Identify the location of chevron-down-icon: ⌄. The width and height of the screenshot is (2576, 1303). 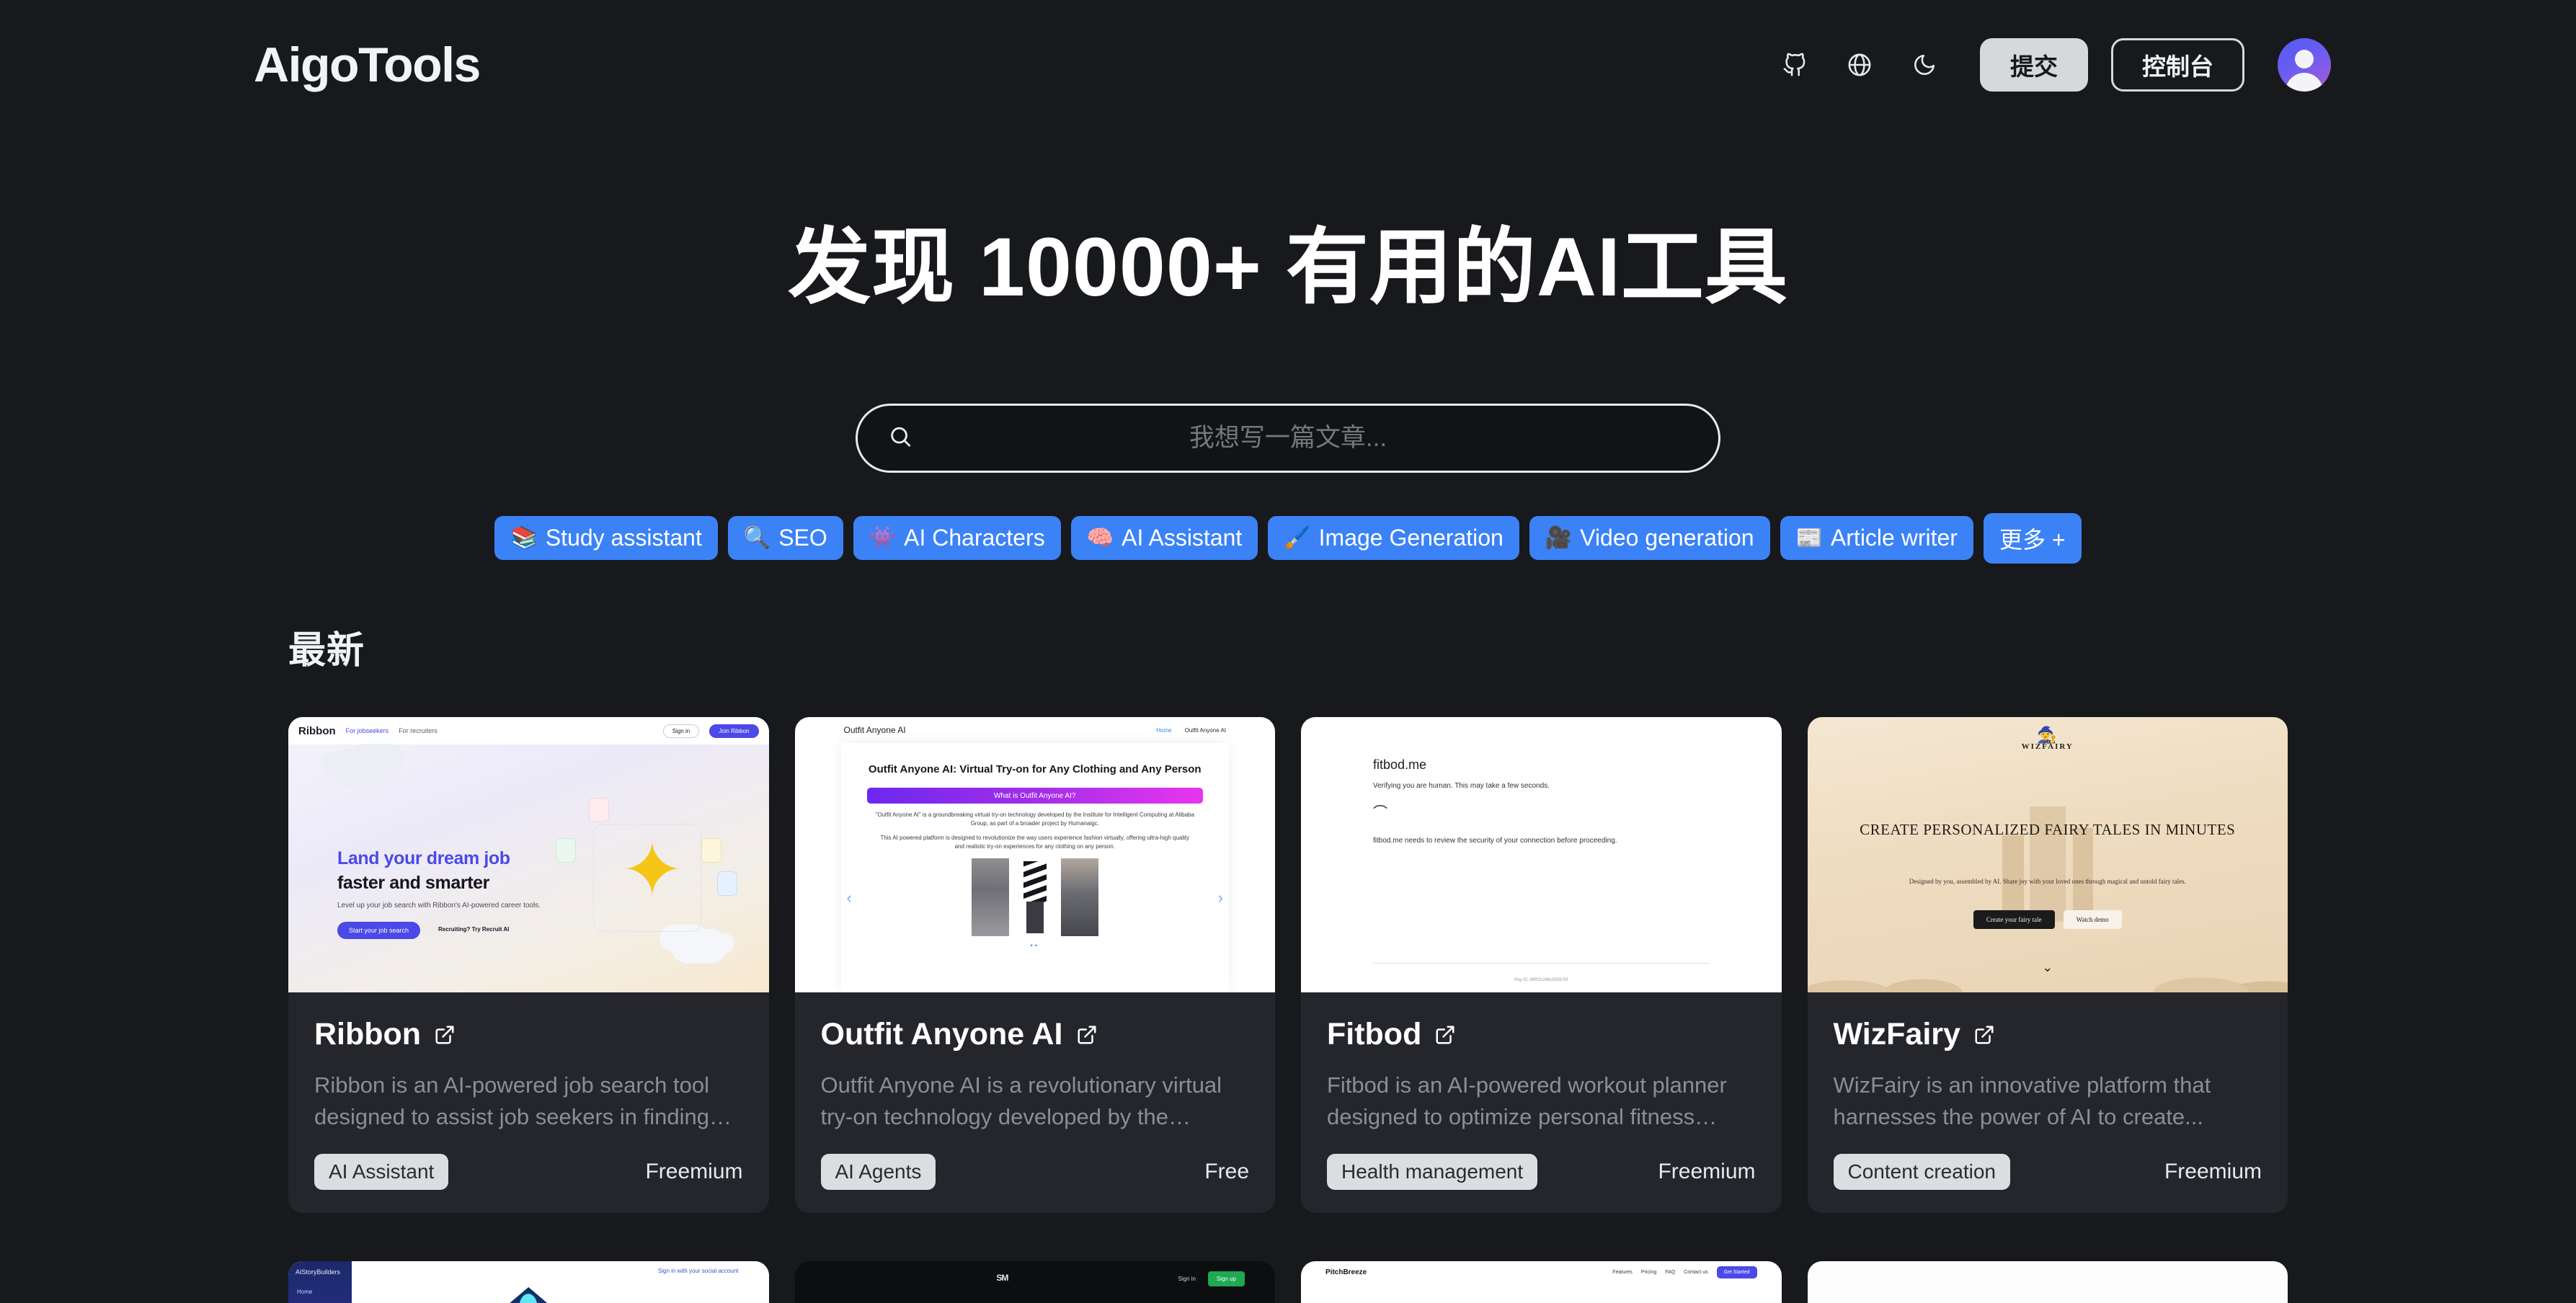
(2047, 967).